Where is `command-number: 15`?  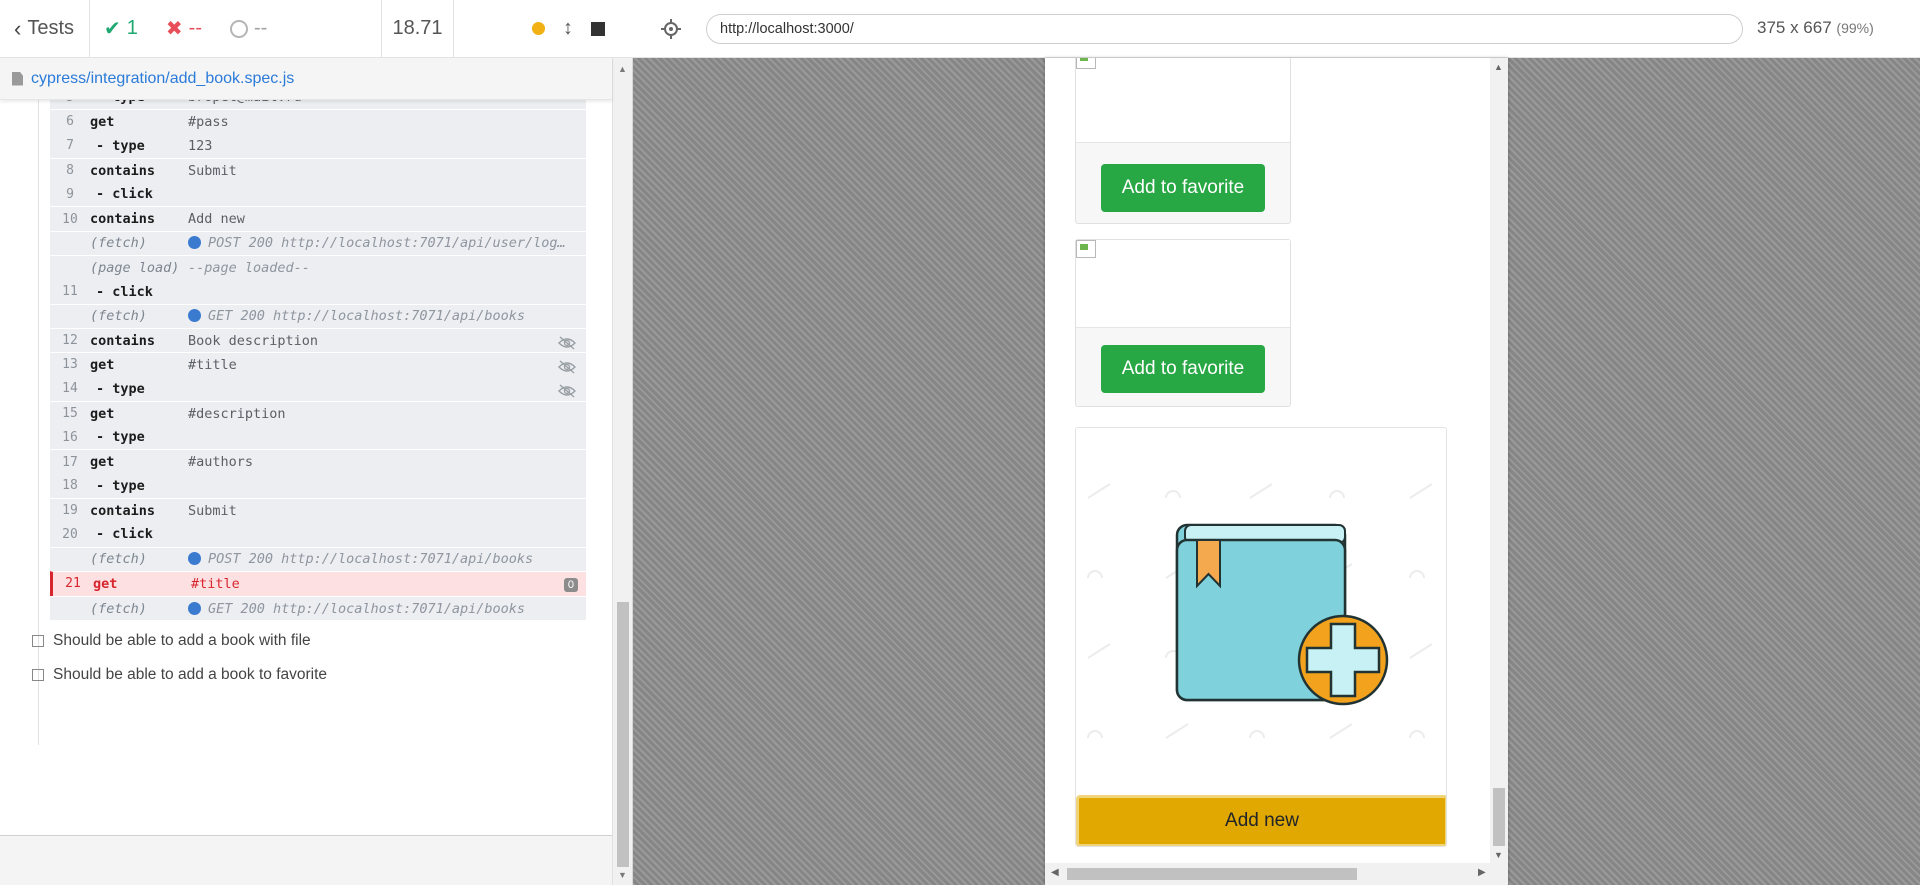
command-number: 15 is located at coordinates (70, 413).